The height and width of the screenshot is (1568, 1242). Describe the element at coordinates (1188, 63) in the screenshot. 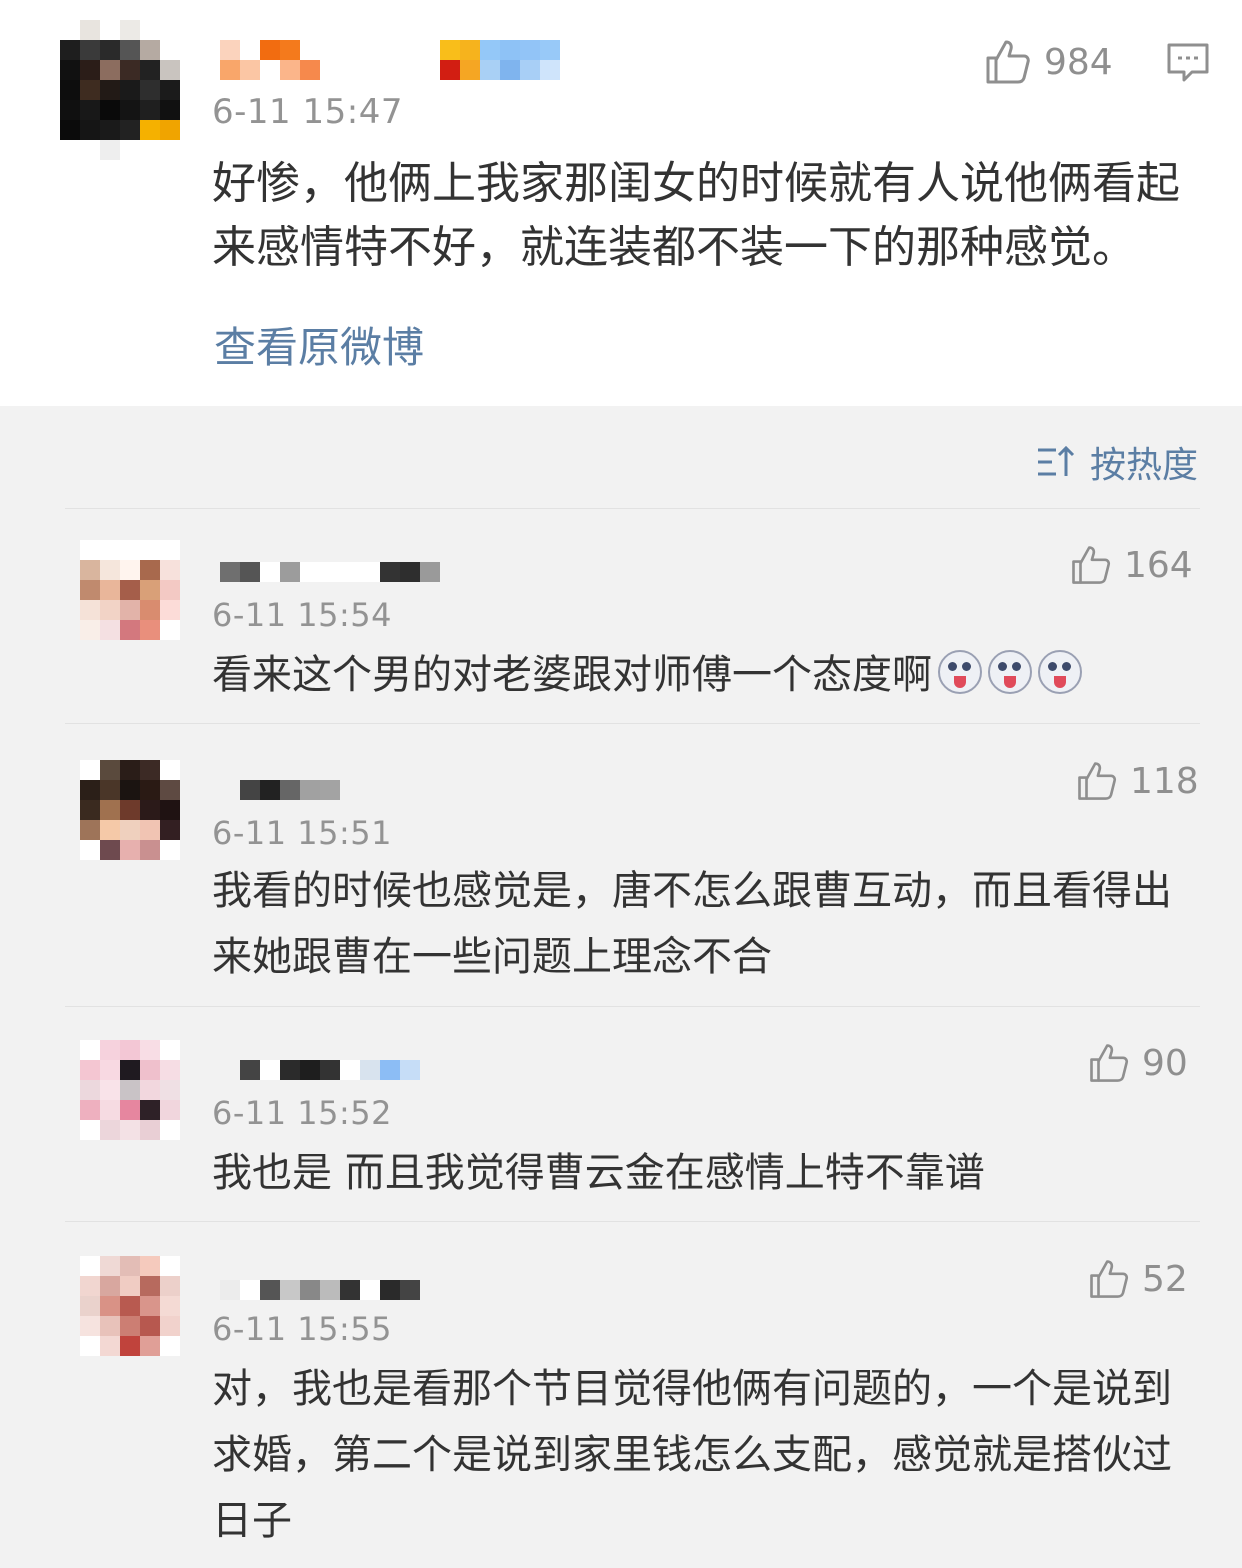

I see `comment-icon` at that location.